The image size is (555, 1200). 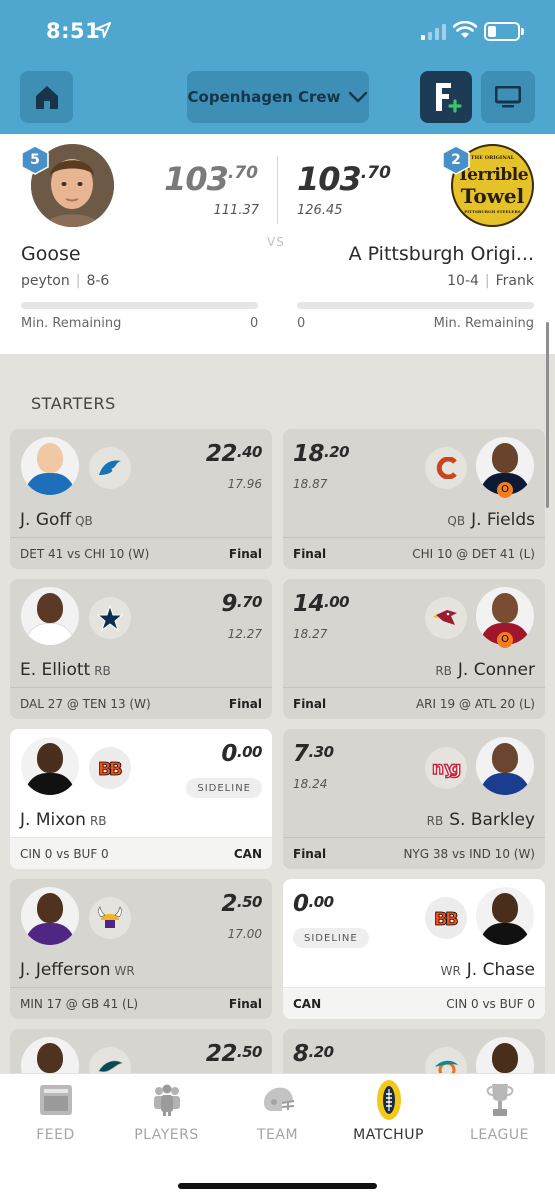 I want to click on nav-team: TEAM, so click(x=277, y=1119).